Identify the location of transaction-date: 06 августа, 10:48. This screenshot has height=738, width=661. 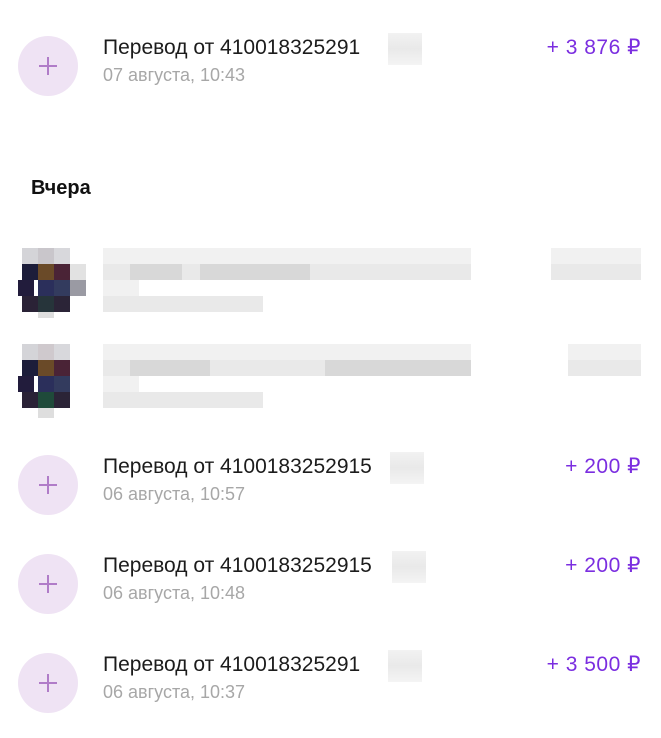
(174, 593).